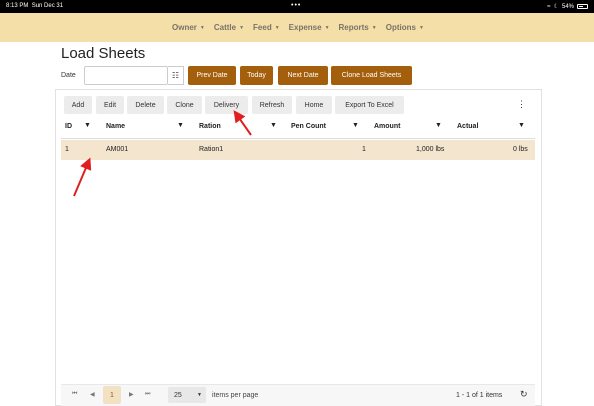 Image resolution: width=594 pixels, height=406 pixels. What do you see at coordinates (242, 123) in the screenshot?
I see `arrow-to-delivery` at bounding box center [242, 123].